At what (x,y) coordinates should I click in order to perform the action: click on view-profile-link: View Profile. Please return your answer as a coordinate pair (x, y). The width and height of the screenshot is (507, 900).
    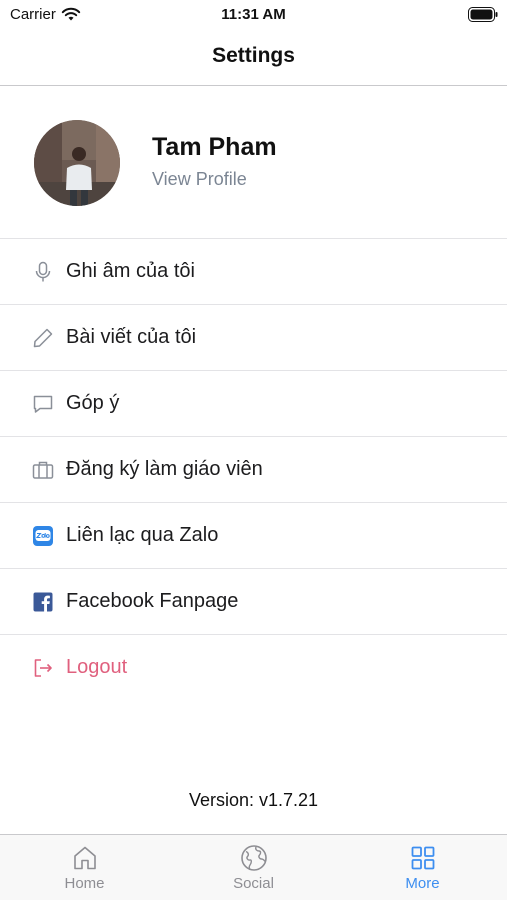
    Looking at the image, I should click on (199, 179).